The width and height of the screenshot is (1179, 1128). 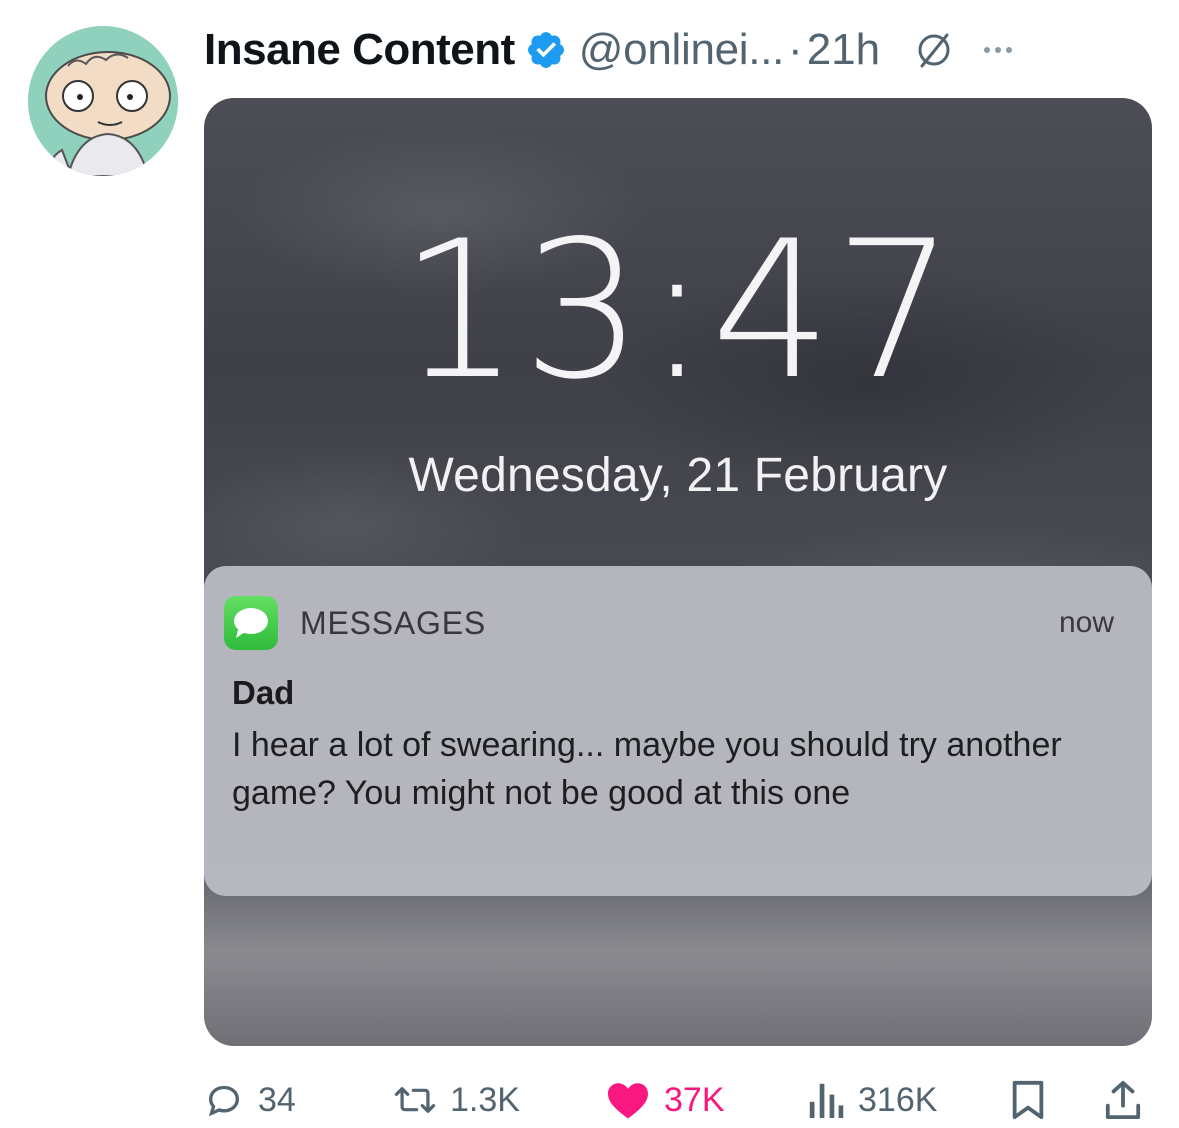 I want to click on reply-icon, so click(x=224, y=1101).